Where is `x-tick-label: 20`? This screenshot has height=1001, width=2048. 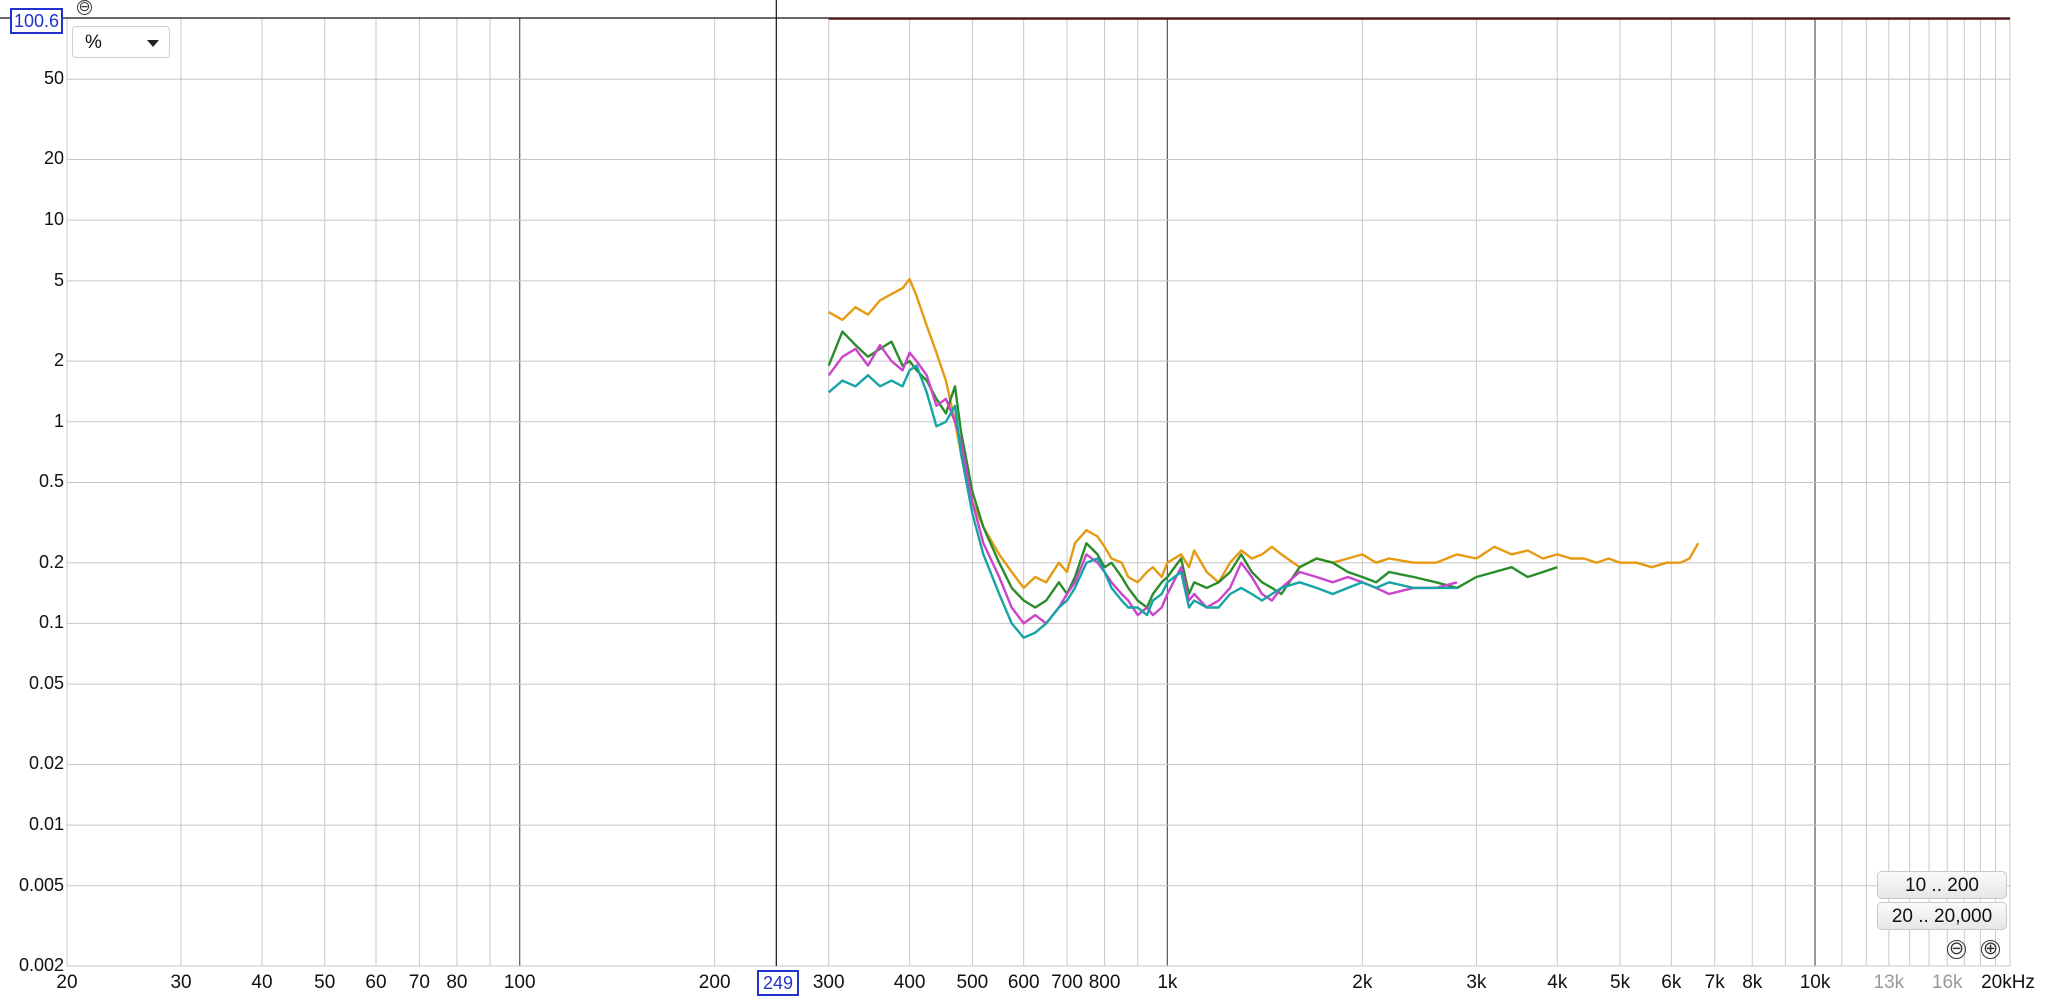 x-tick-label: 20 is located at coordinates (67, 982).